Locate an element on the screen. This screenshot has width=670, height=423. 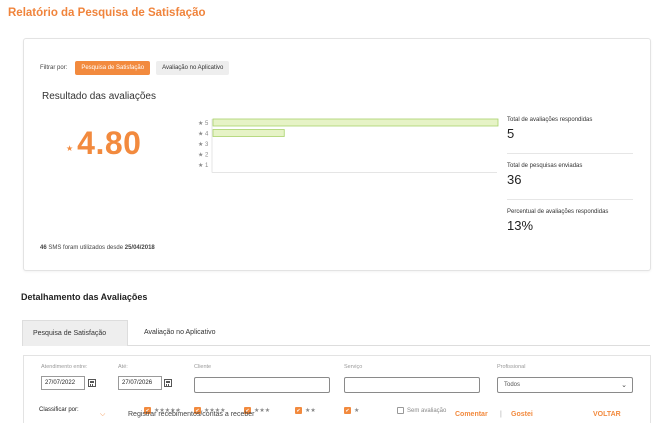
stat-sent: Total de pesquisas enviadas 36 is located at coordinates (570, 175).